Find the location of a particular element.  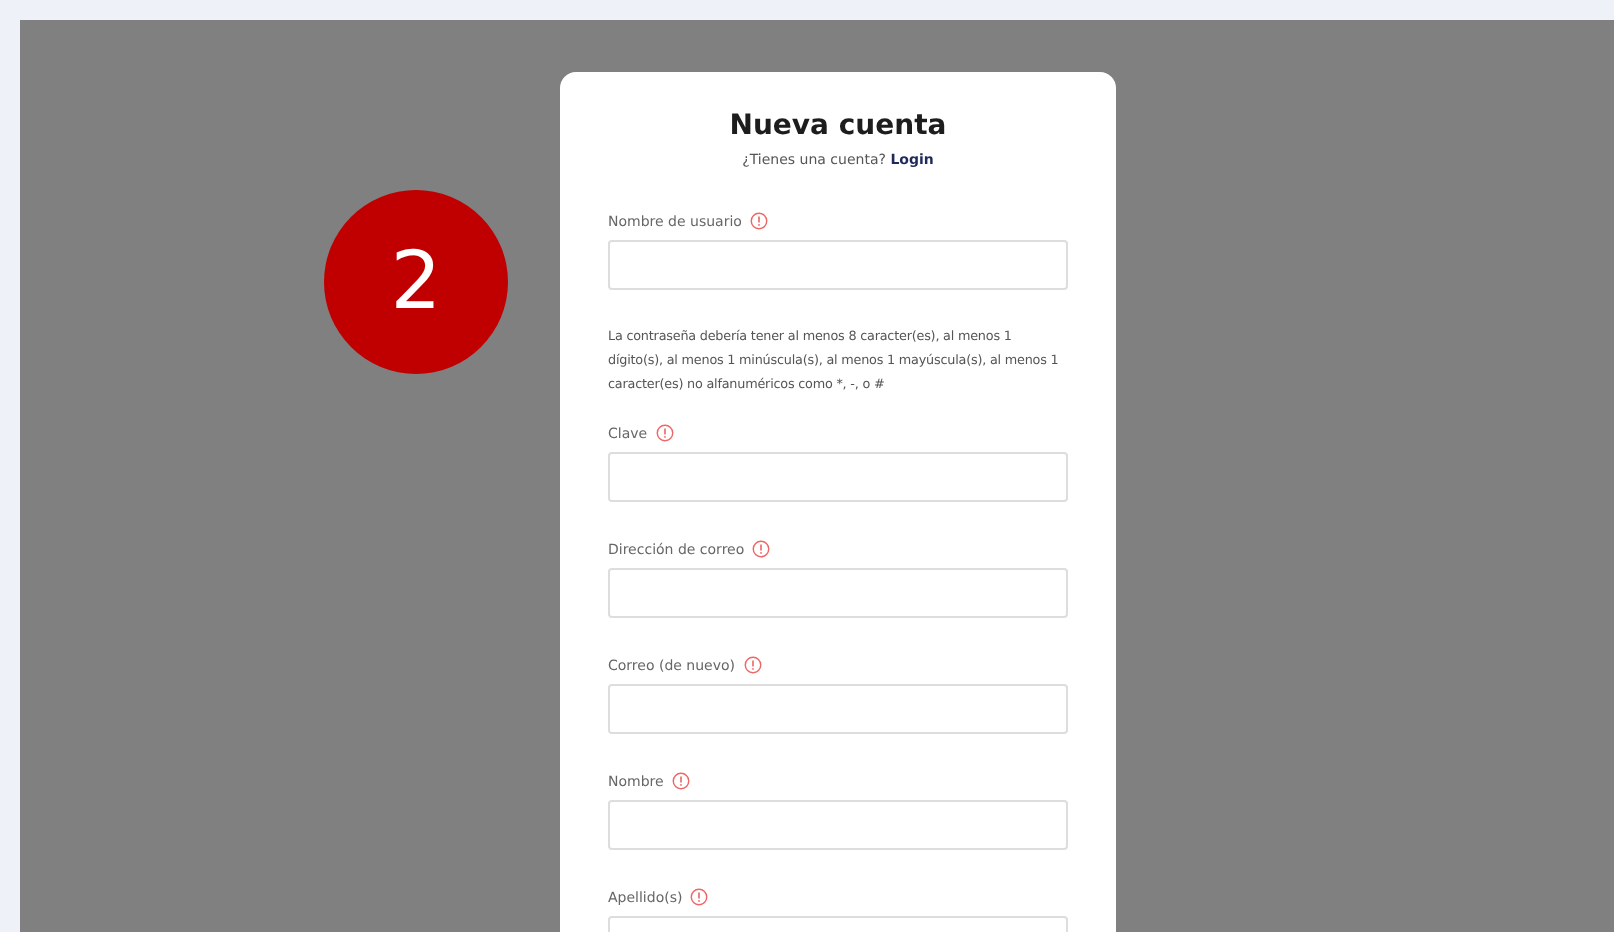

form-title: Nueva cuenta is located at coordinates (838, 126).